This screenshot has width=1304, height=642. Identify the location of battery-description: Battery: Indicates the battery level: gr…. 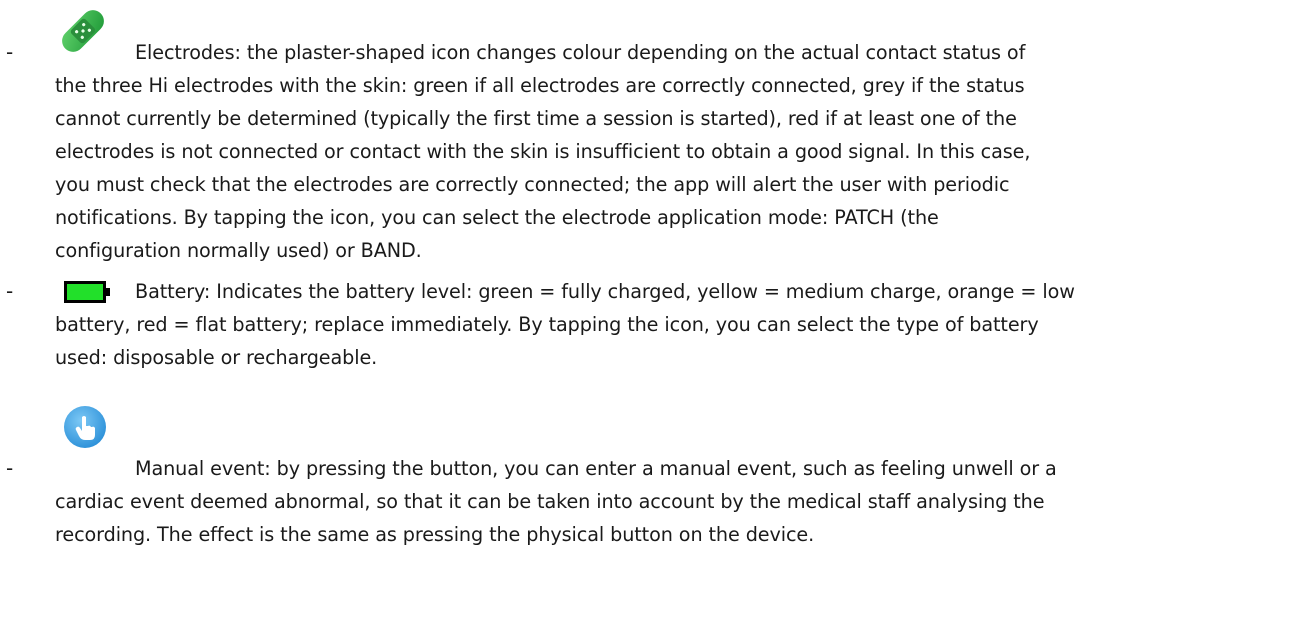
(565, 324).